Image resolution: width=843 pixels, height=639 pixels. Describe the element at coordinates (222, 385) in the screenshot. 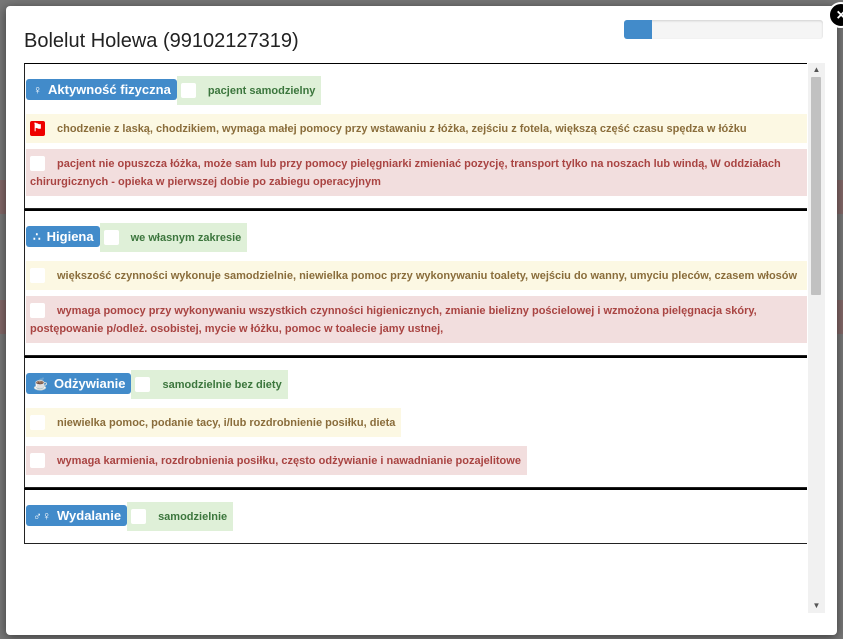

I see `option-label: samodzielnie bez diety` at that location.